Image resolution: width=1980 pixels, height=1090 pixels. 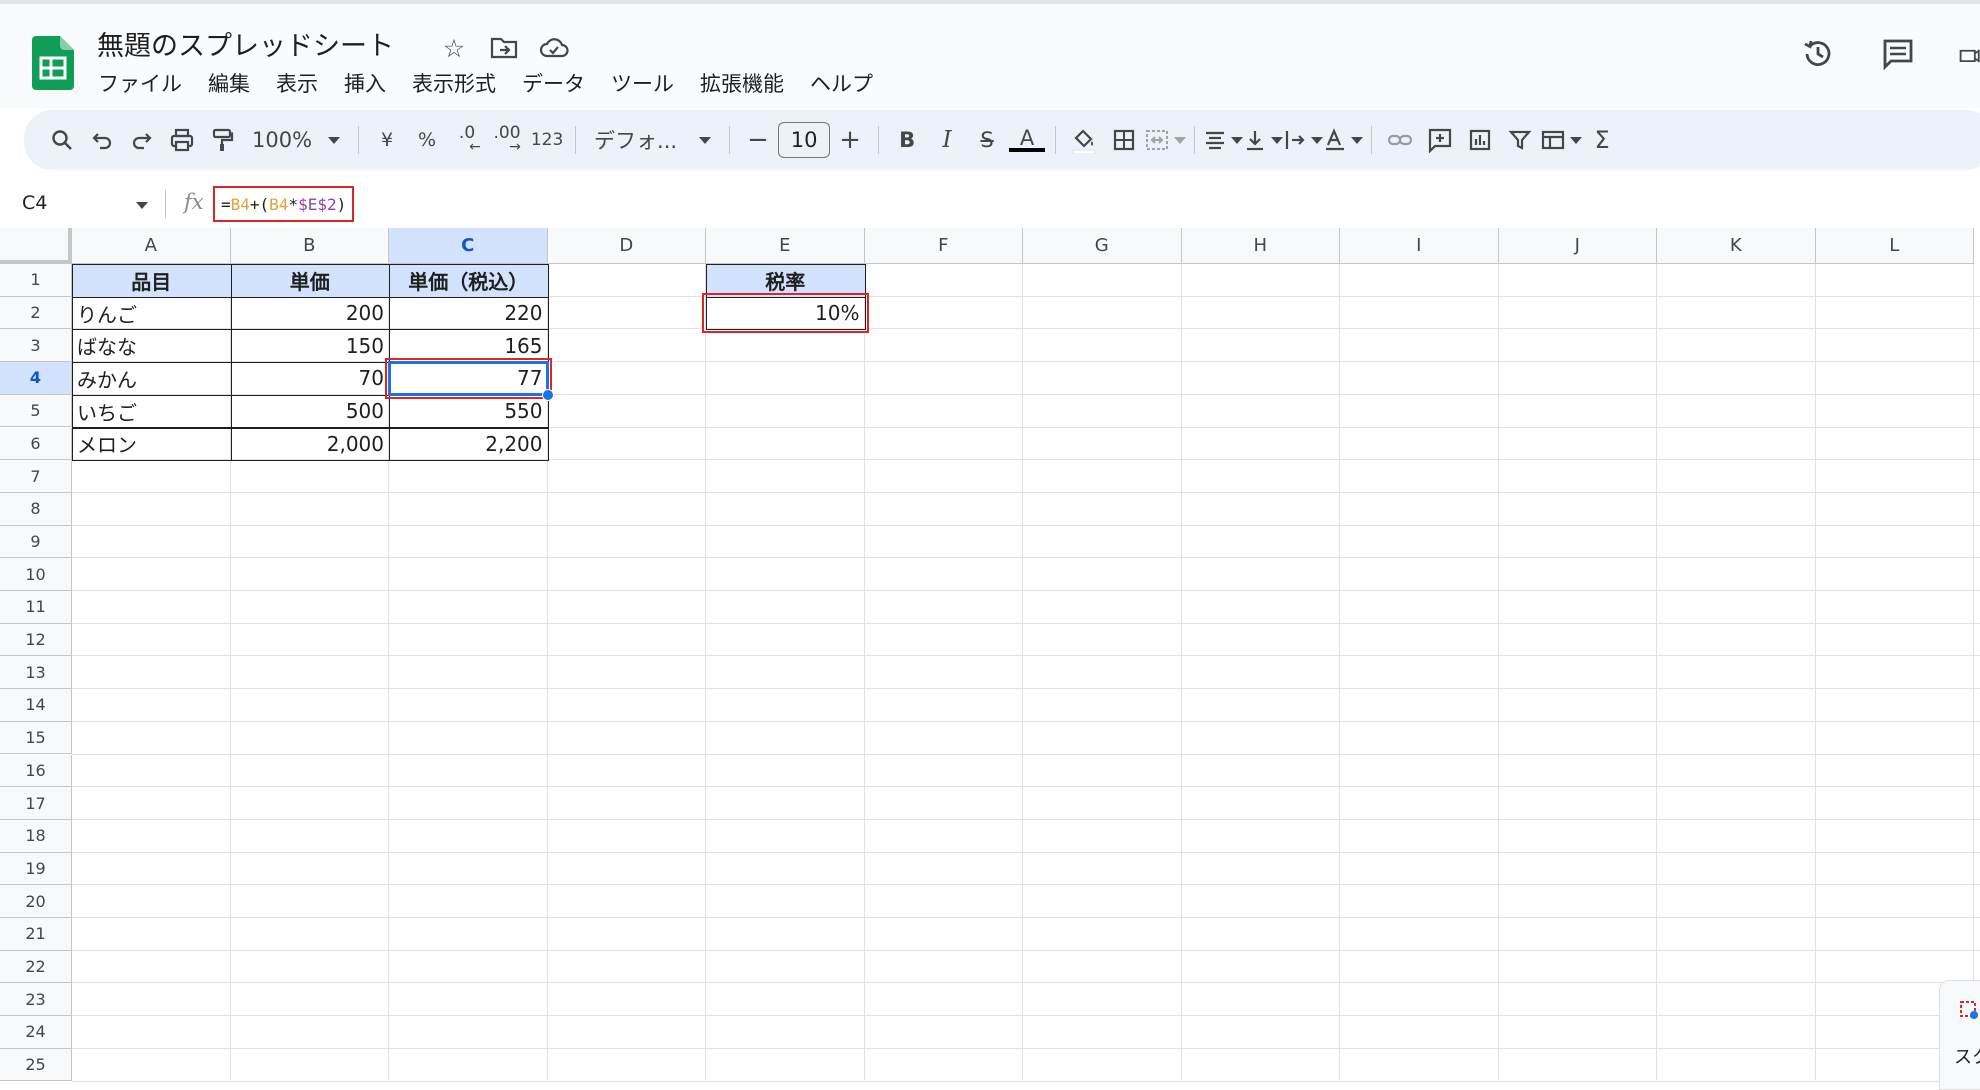 What do you see at coordinates (36, 771) in the screenshot?
I see `row-header-16: 16` at bounding box center [36, 771].